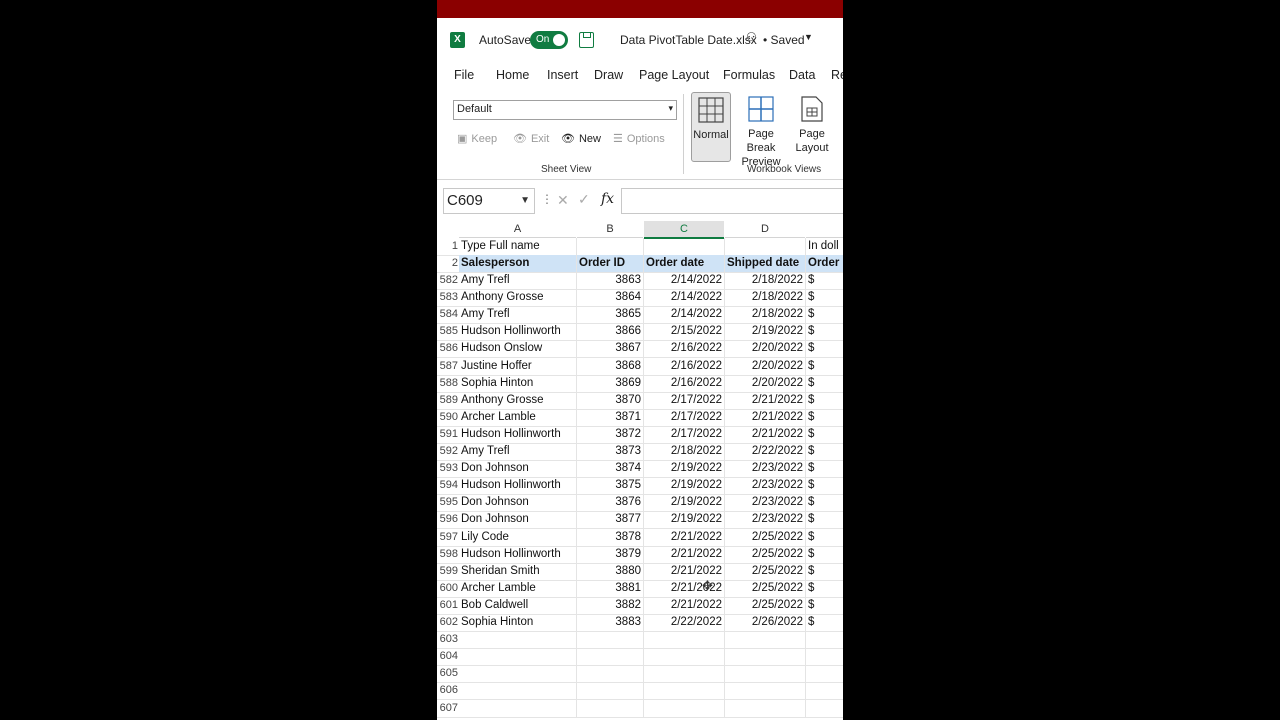  I want to click on cell-salesperson: Hudson Onslow, so click(518, 349).